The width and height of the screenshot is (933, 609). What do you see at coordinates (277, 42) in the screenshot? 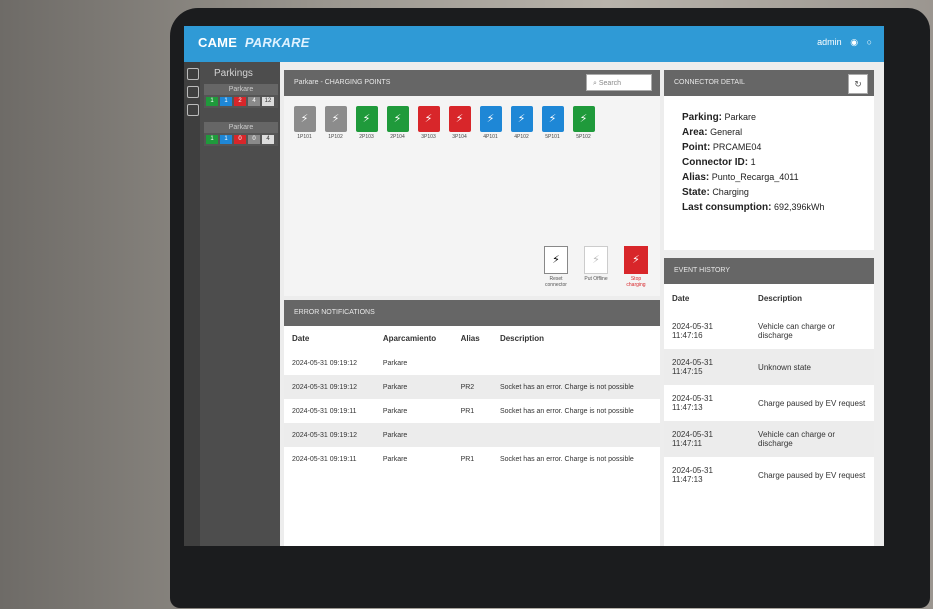
I see `brand-parkare: PARKARE` at bounding box center [277, 42].